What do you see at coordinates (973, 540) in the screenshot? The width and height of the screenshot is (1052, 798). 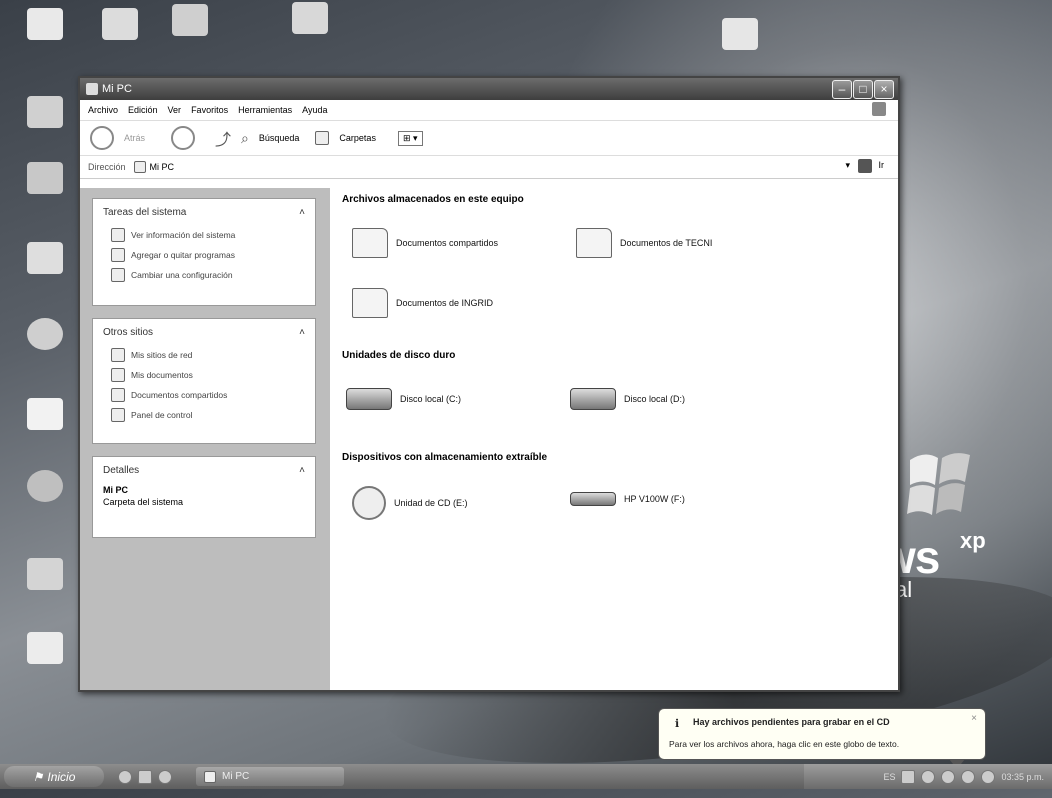 I see `windows-brand-xp: xp` at bounding box center [973, 540].